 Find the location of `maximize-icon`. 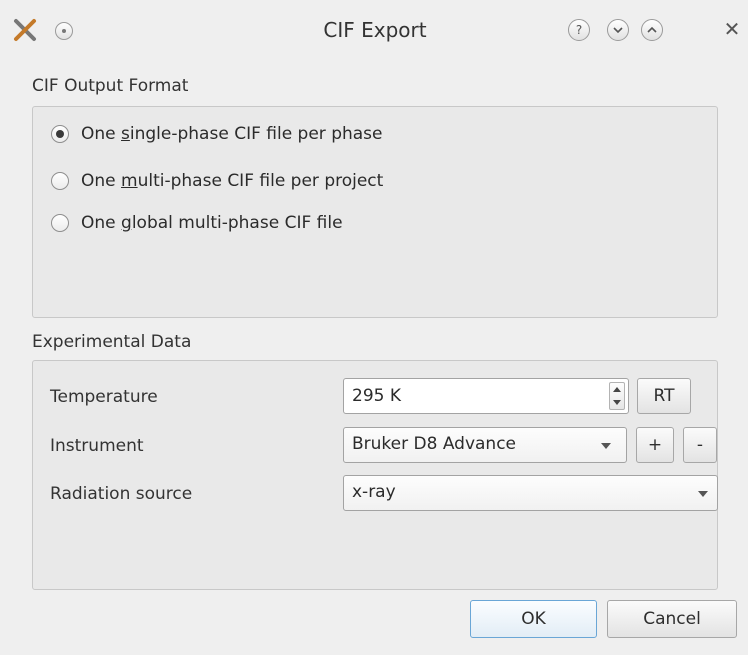

maximize-icon is located at coordinates (652, 30).